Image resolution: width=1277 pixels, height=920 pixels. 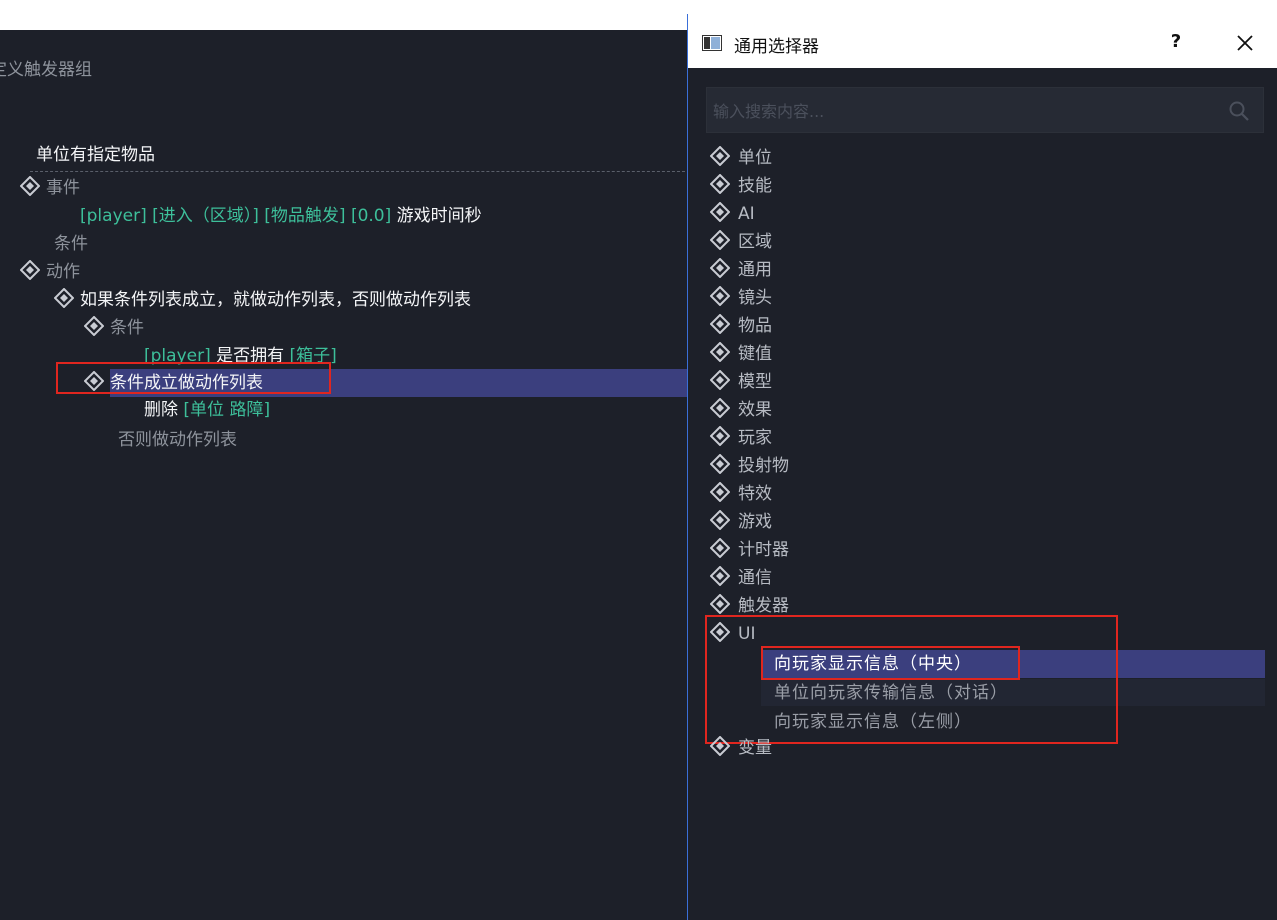 I want to click on events-label: 事件, so click(x=63, y=188).